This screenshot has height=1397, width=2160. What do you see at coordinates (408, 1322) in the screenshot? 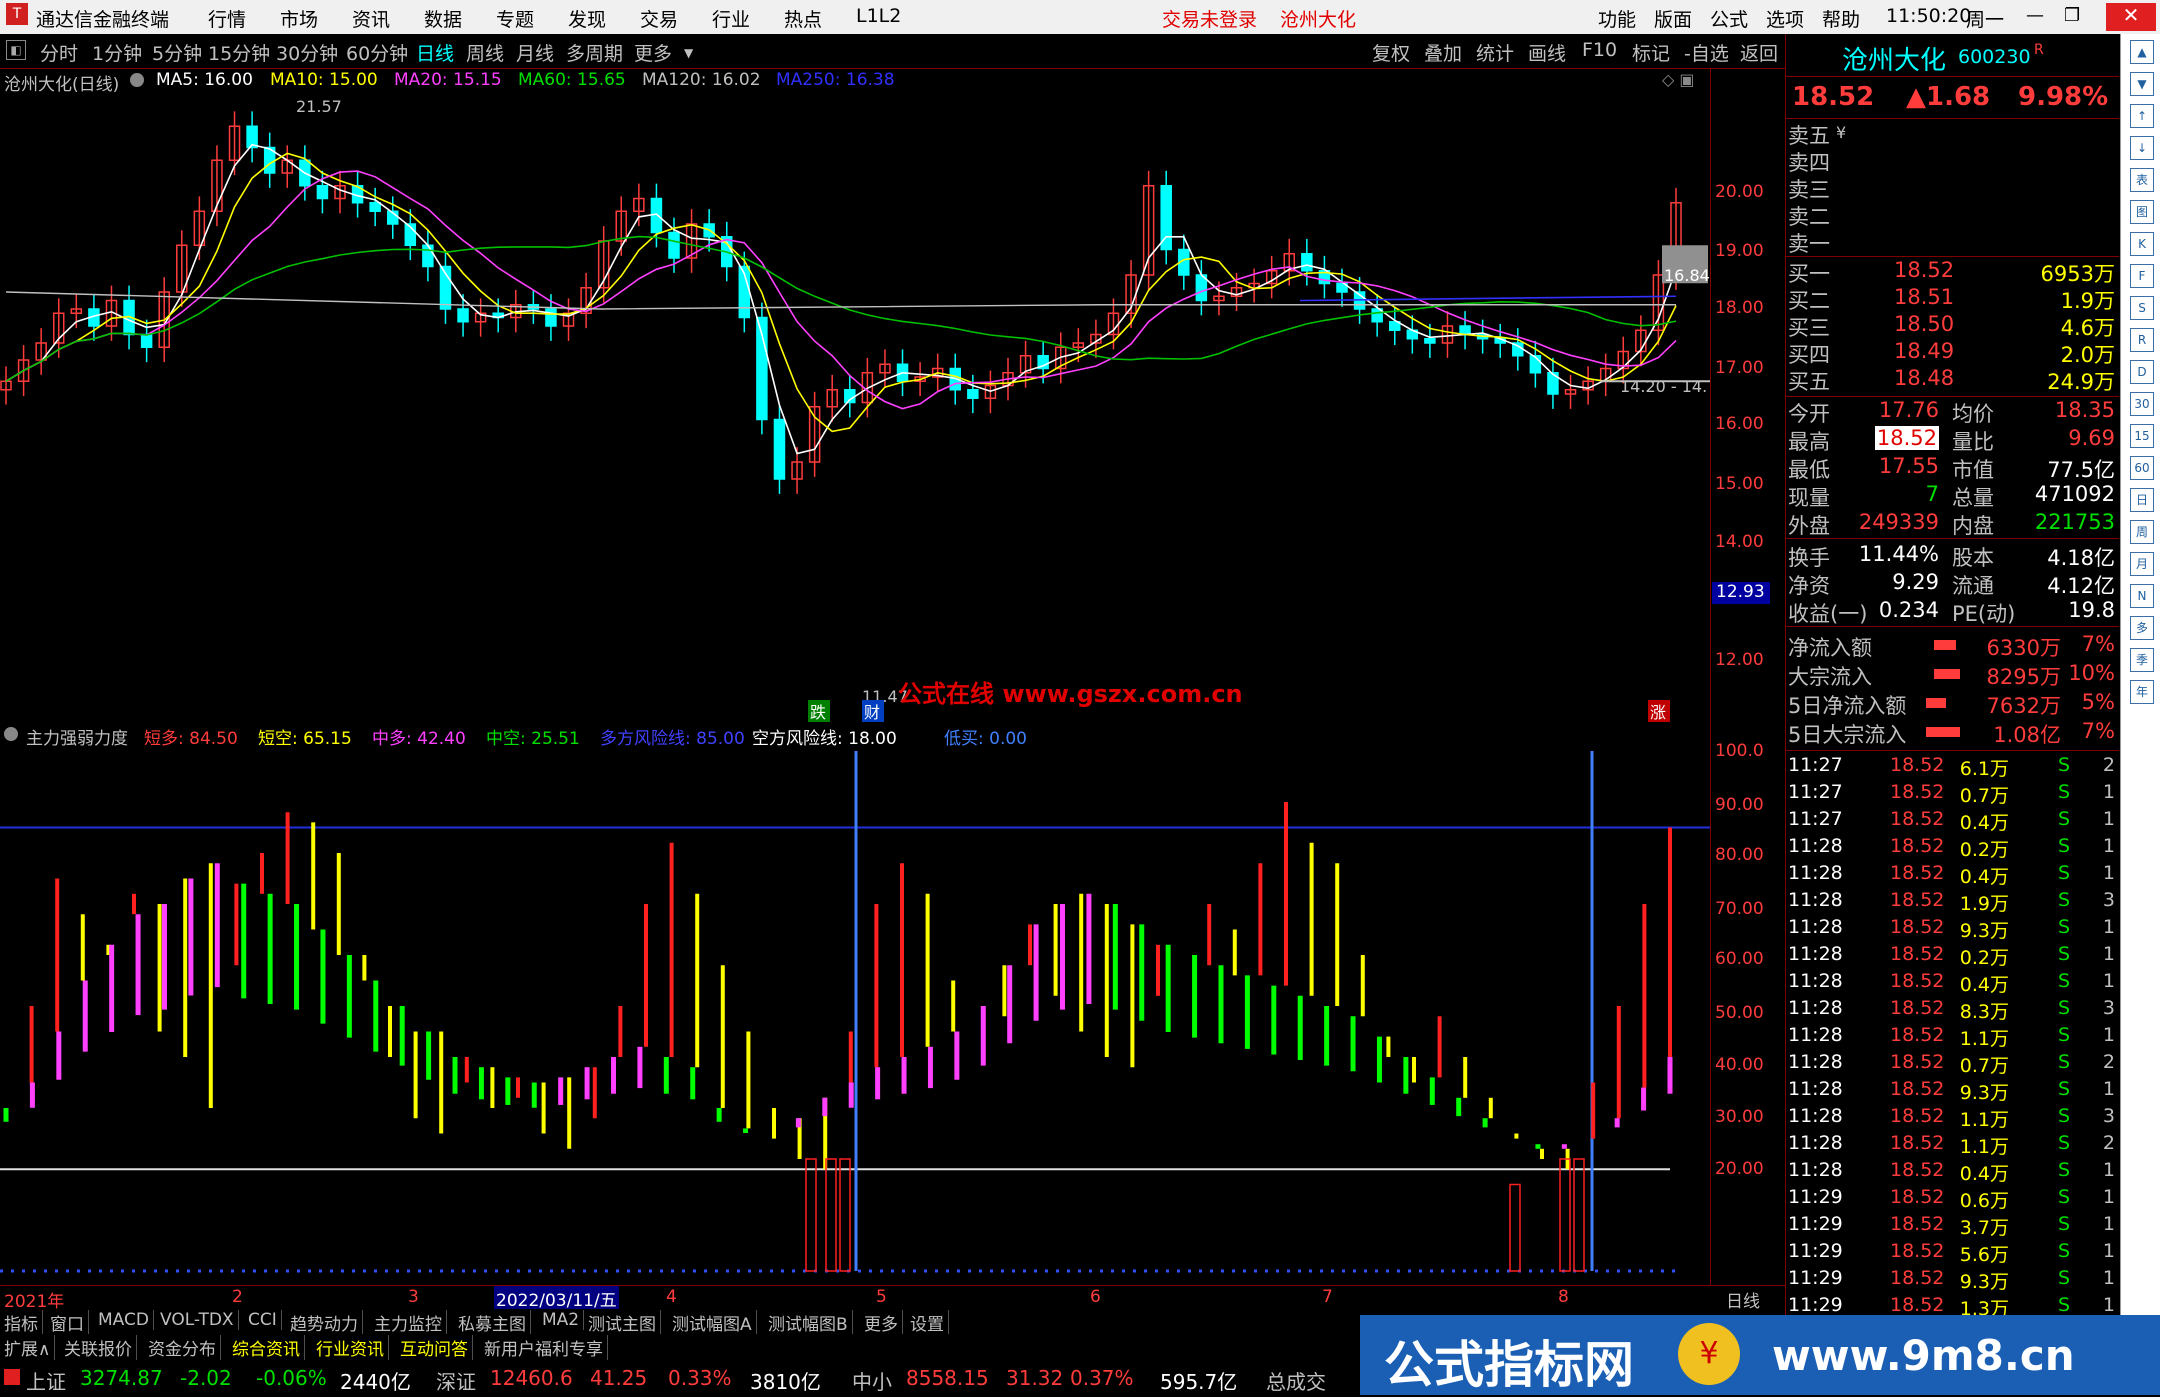
I see `tab-monitor: 主力监控` at bounding box center [408, 1322].